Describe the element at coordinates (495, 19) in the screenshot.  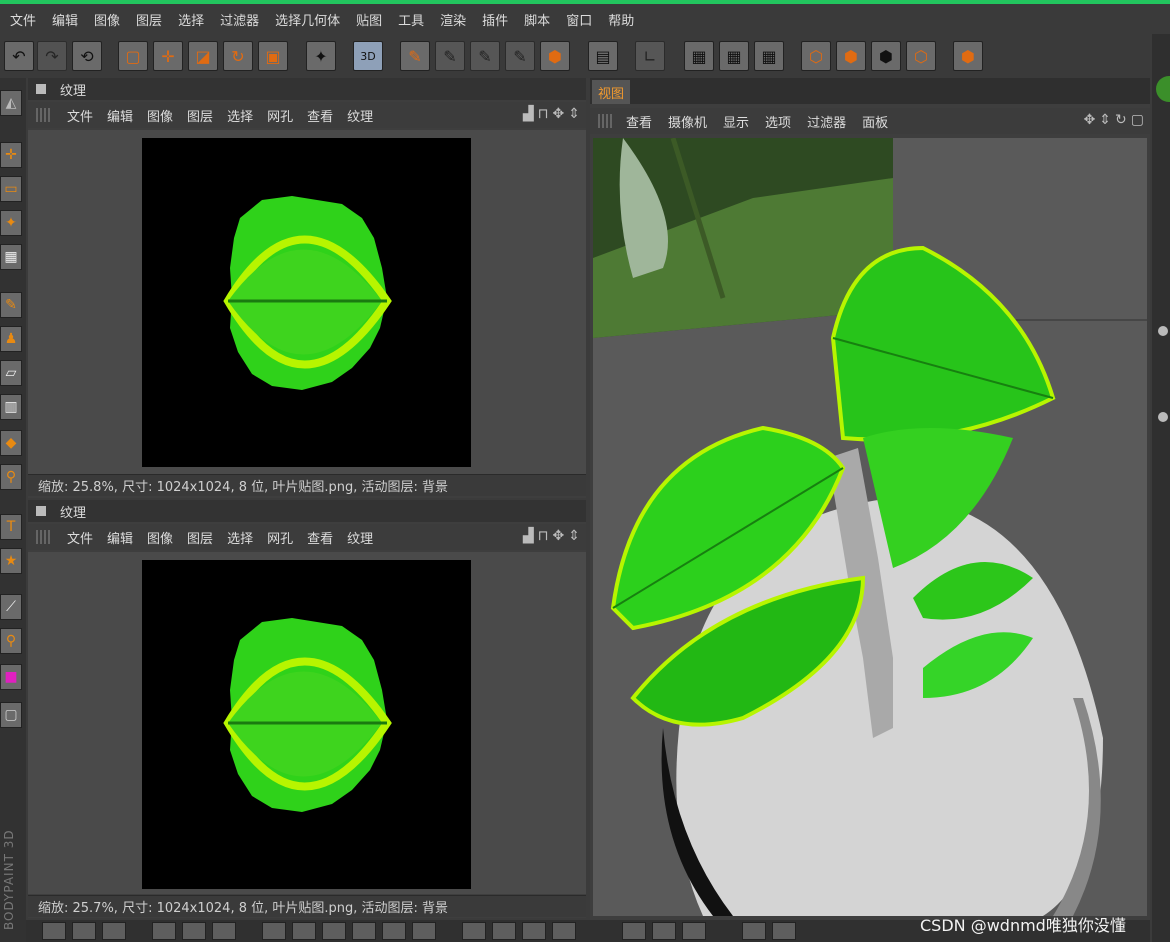
I see `menu-plugins: 插件` at that location.